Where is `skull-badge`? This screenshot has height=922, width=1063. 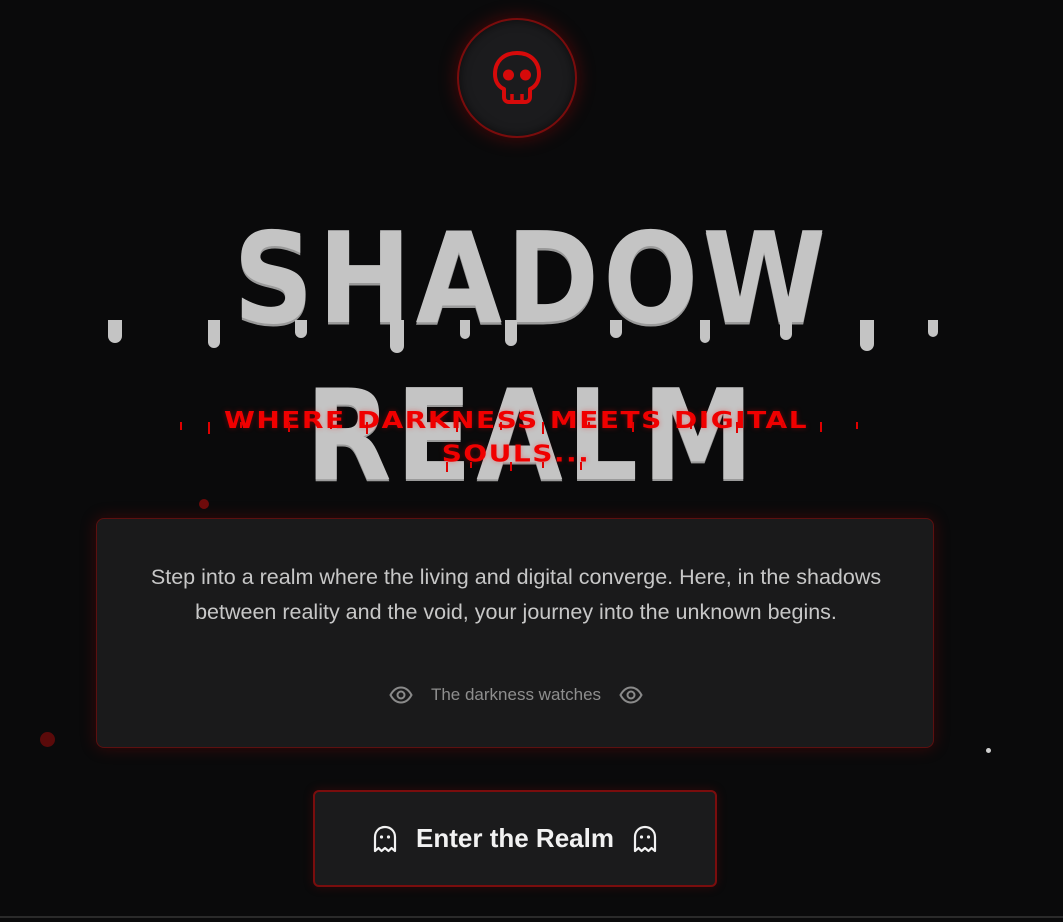 skull-badge is located at coordinates (517, 78).